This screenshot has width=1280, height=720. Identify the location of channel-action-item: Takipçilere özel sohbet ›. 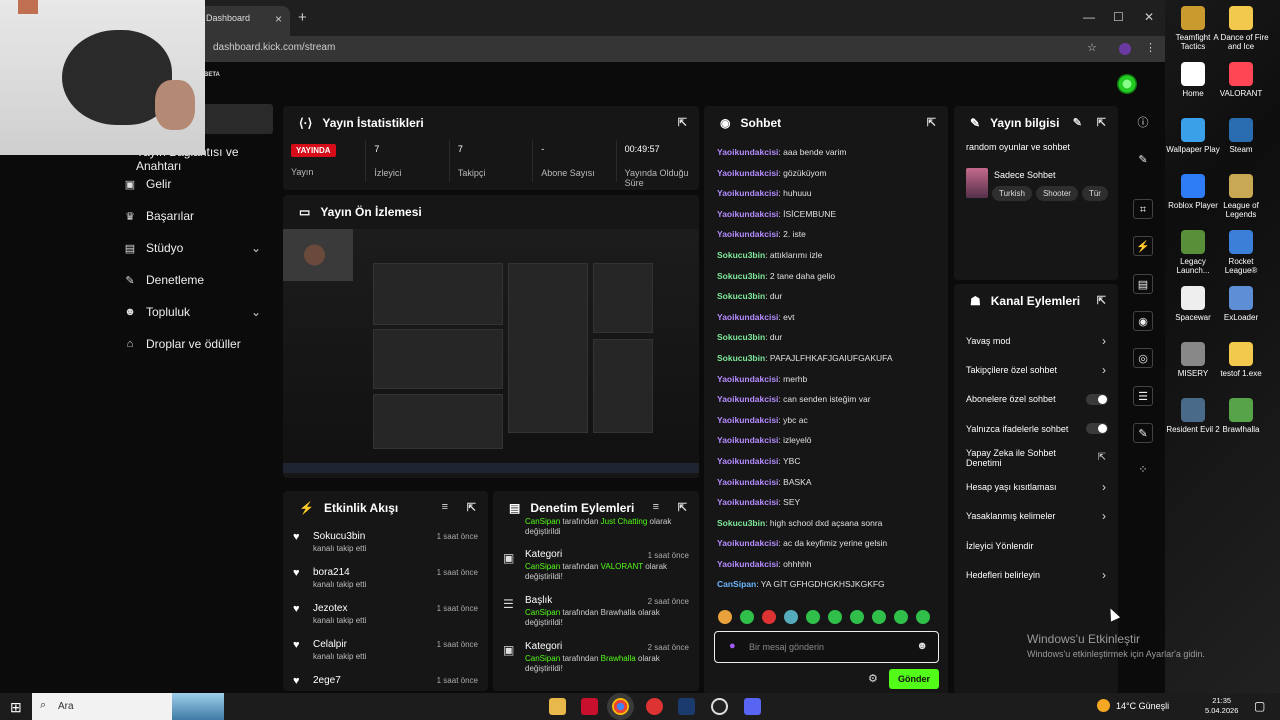
(1036, 369).